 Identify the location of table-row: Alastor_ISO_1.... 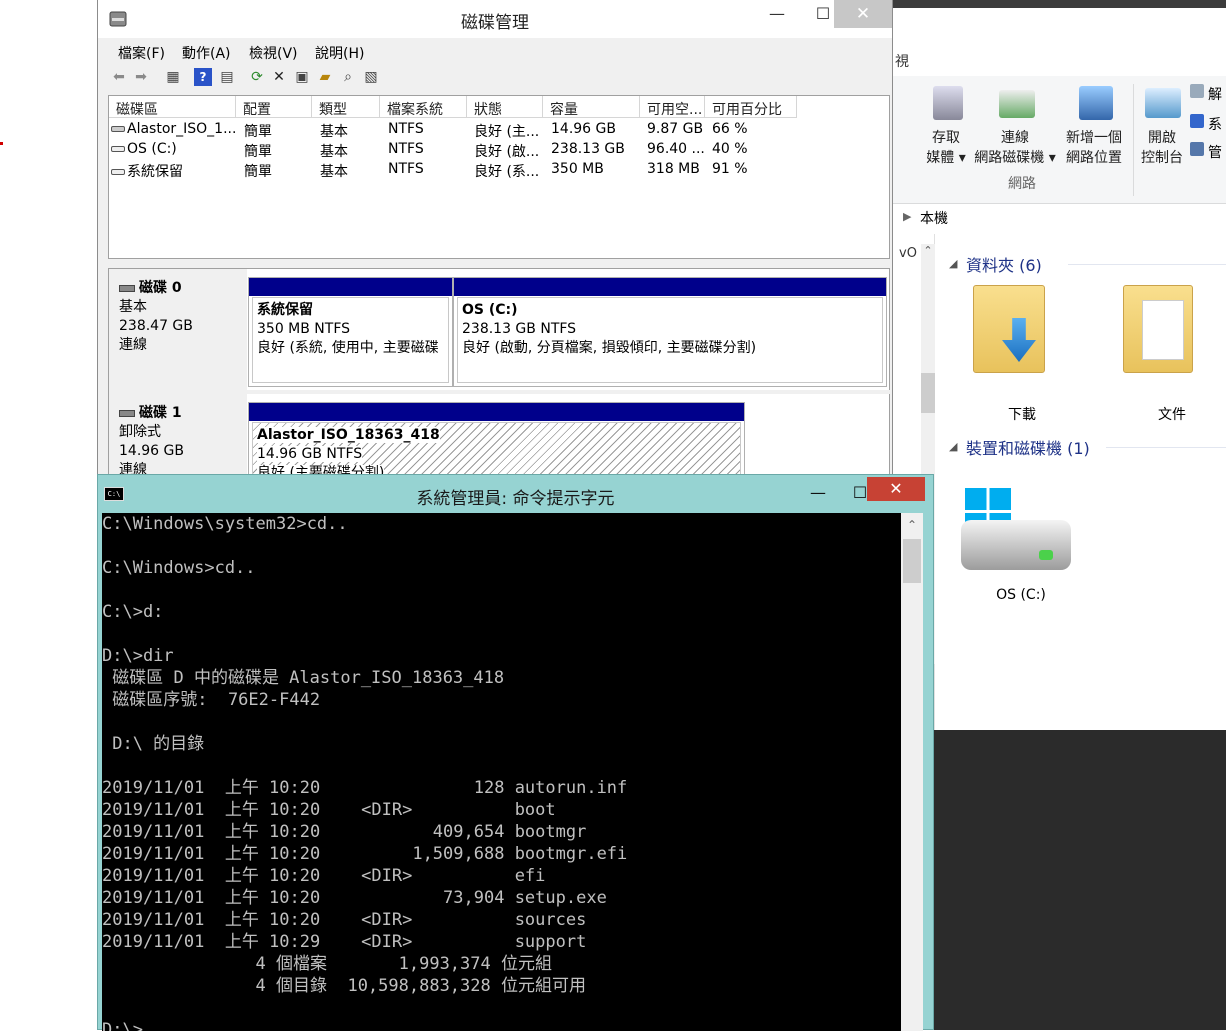
(173, 131).